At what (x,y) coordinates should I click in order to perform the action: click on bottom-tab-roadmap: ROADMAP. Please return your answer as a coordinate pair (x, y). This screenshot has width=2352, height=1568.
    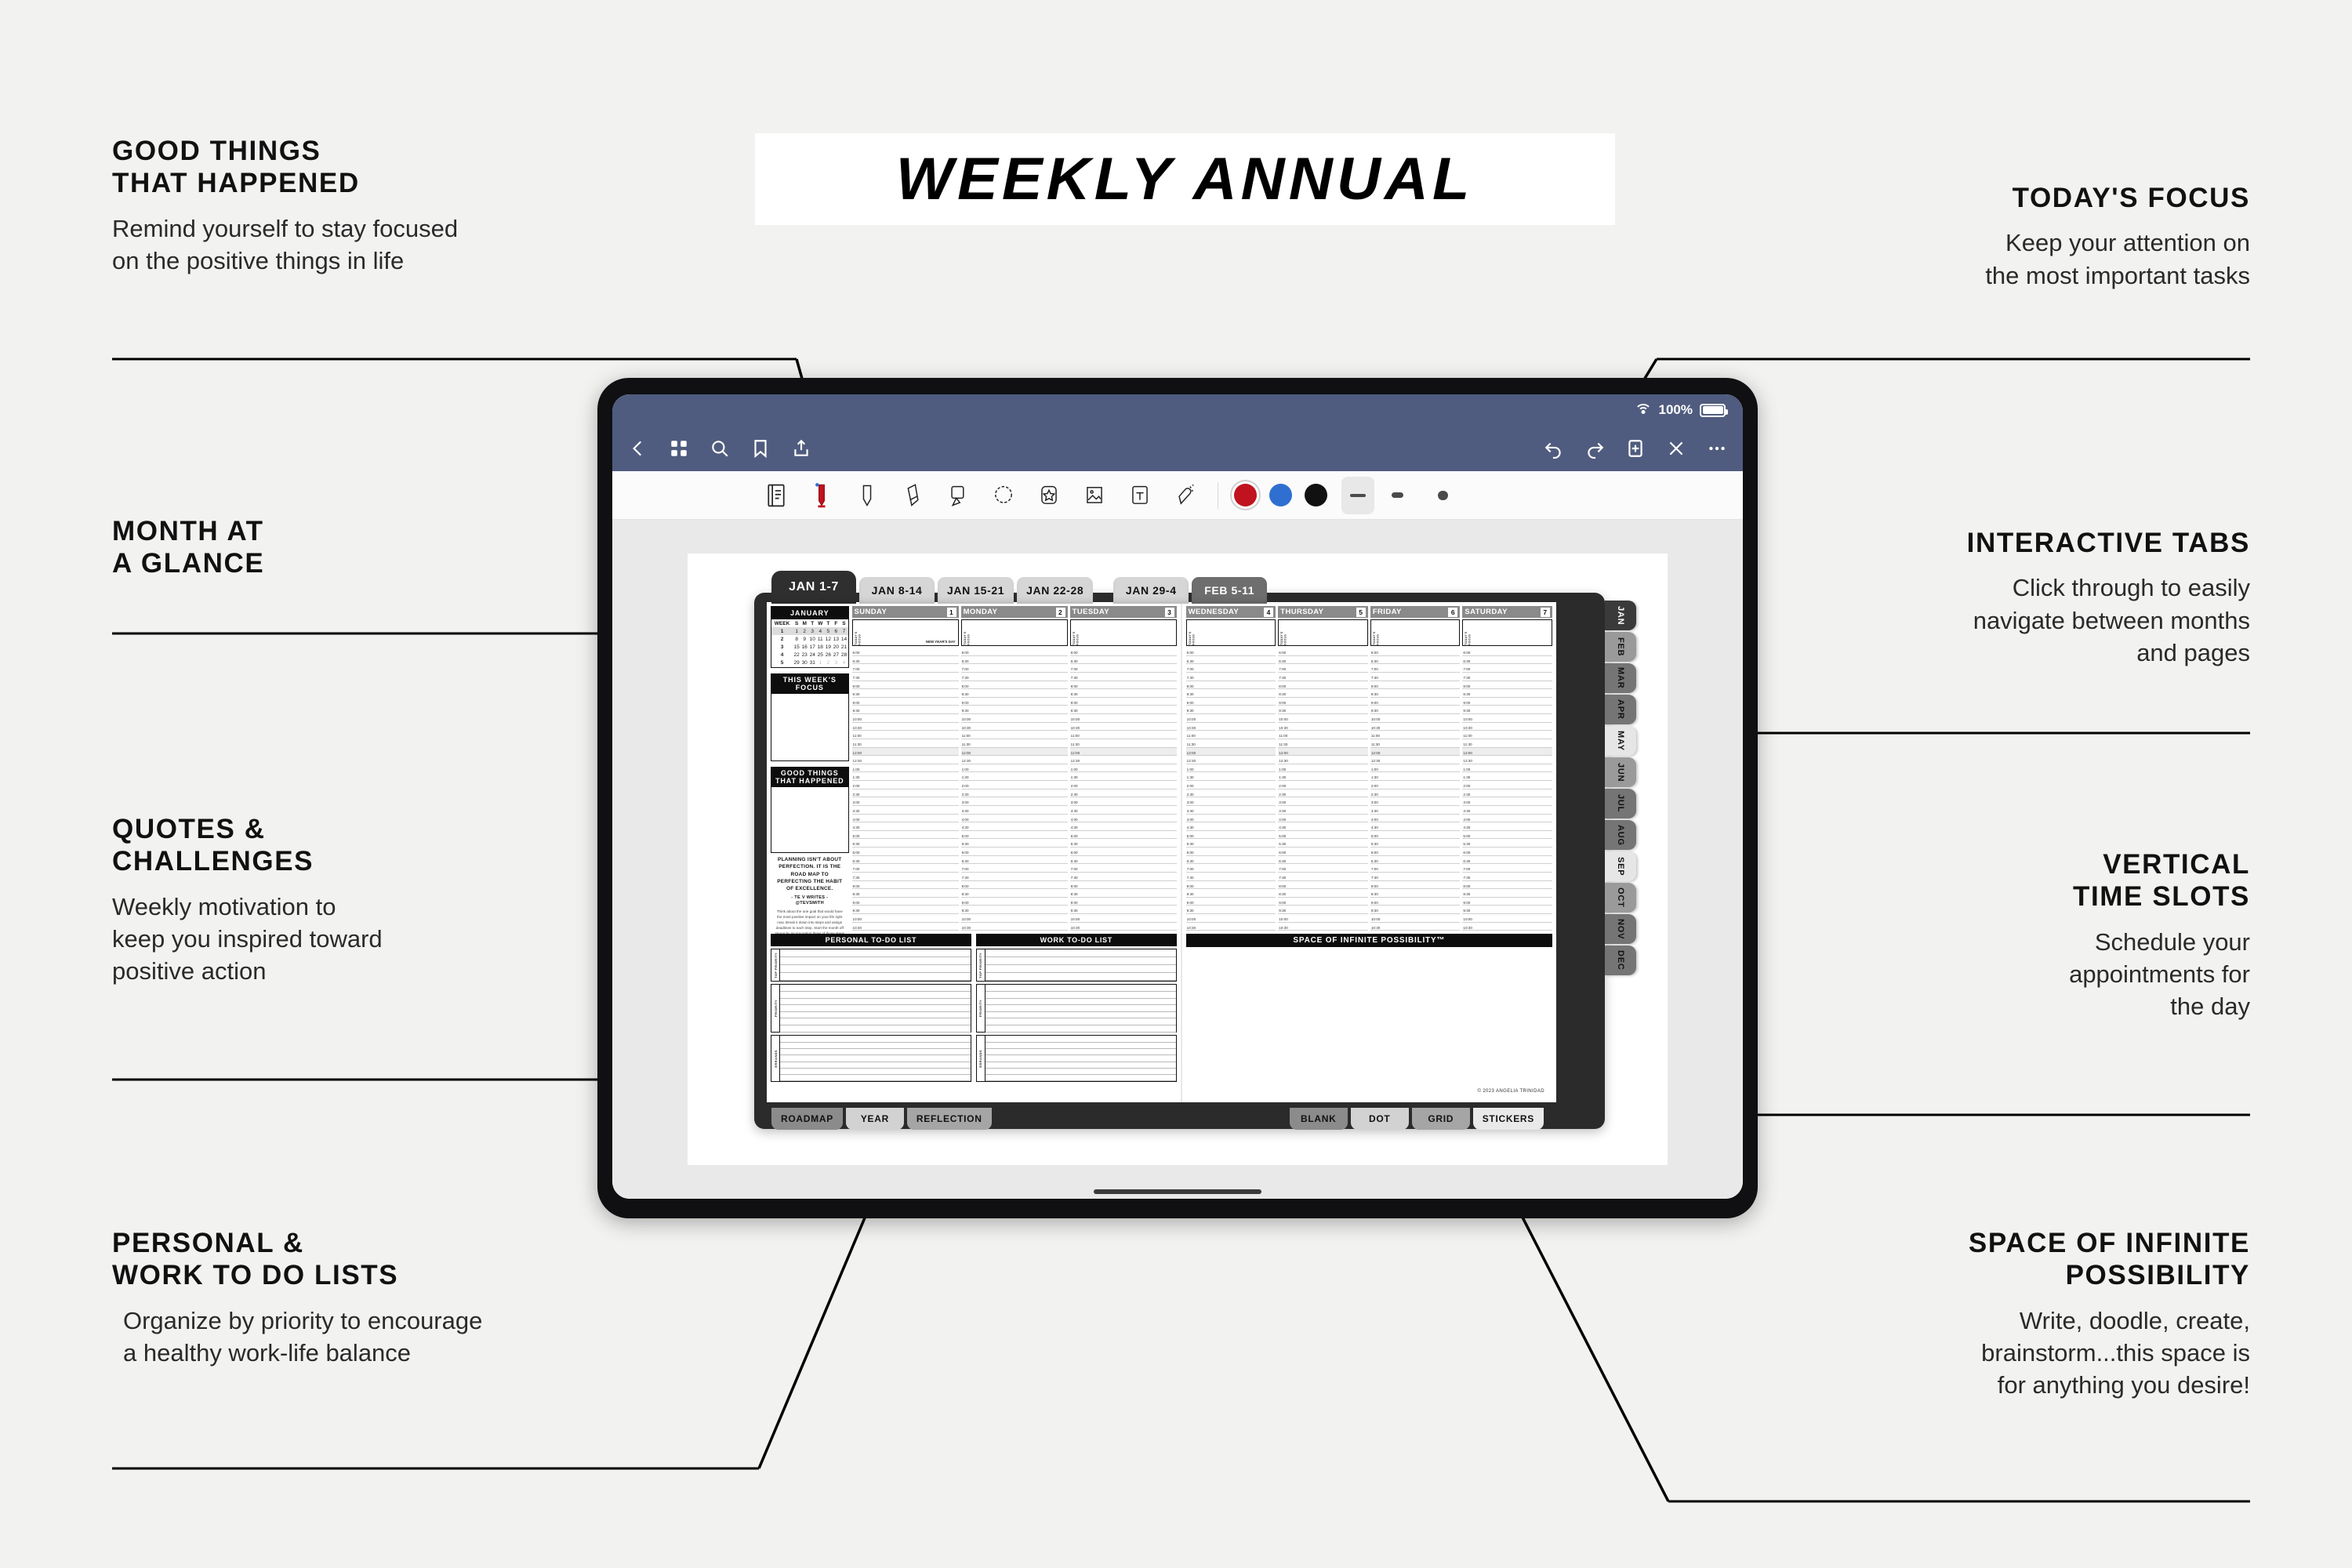
    Looking at the image, I should click on (807, 1119).